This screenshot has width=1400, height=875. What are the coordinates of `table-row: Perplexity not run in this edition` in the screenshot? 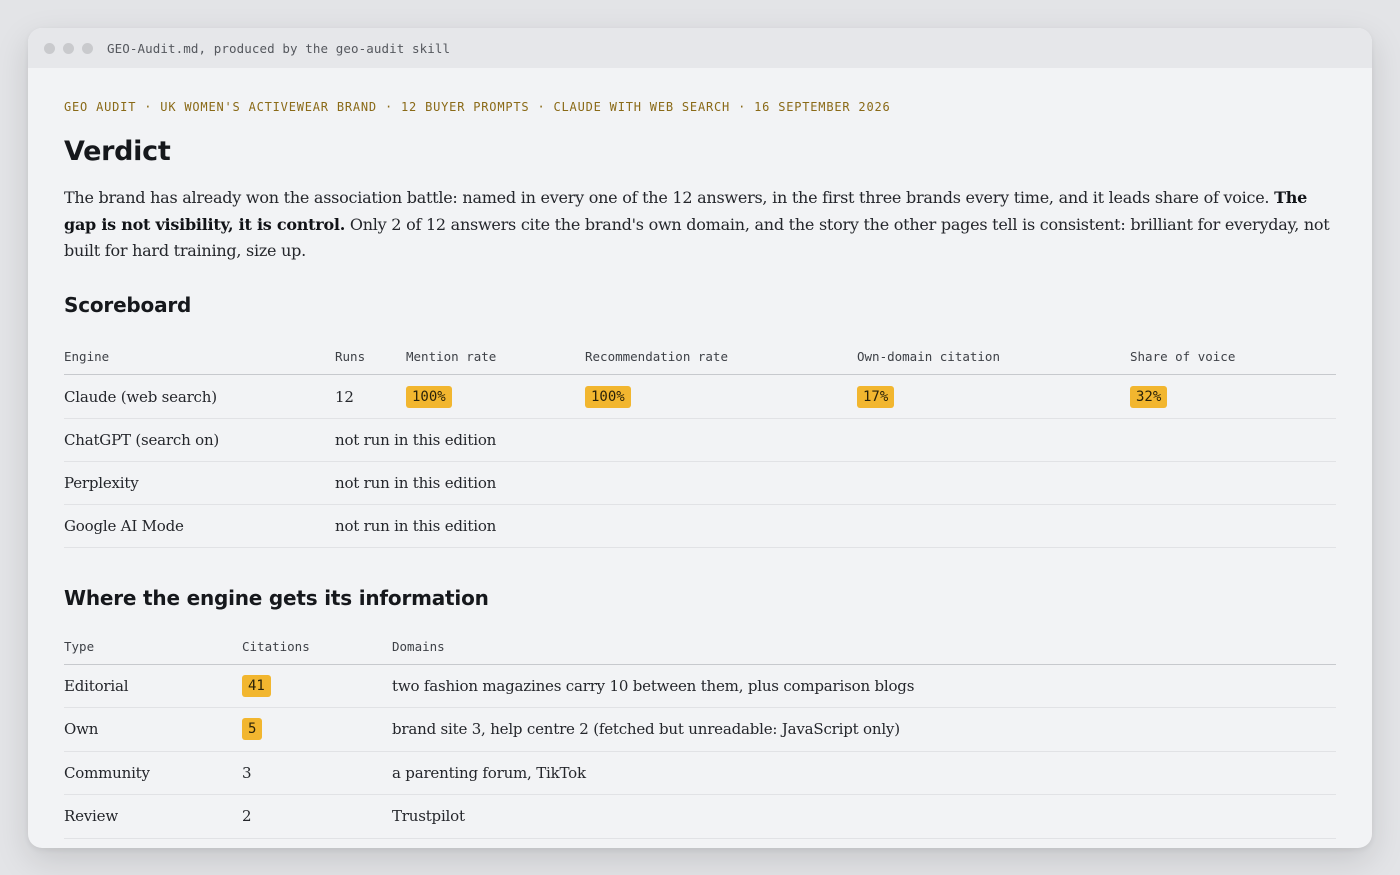 It's located at (700, 483).